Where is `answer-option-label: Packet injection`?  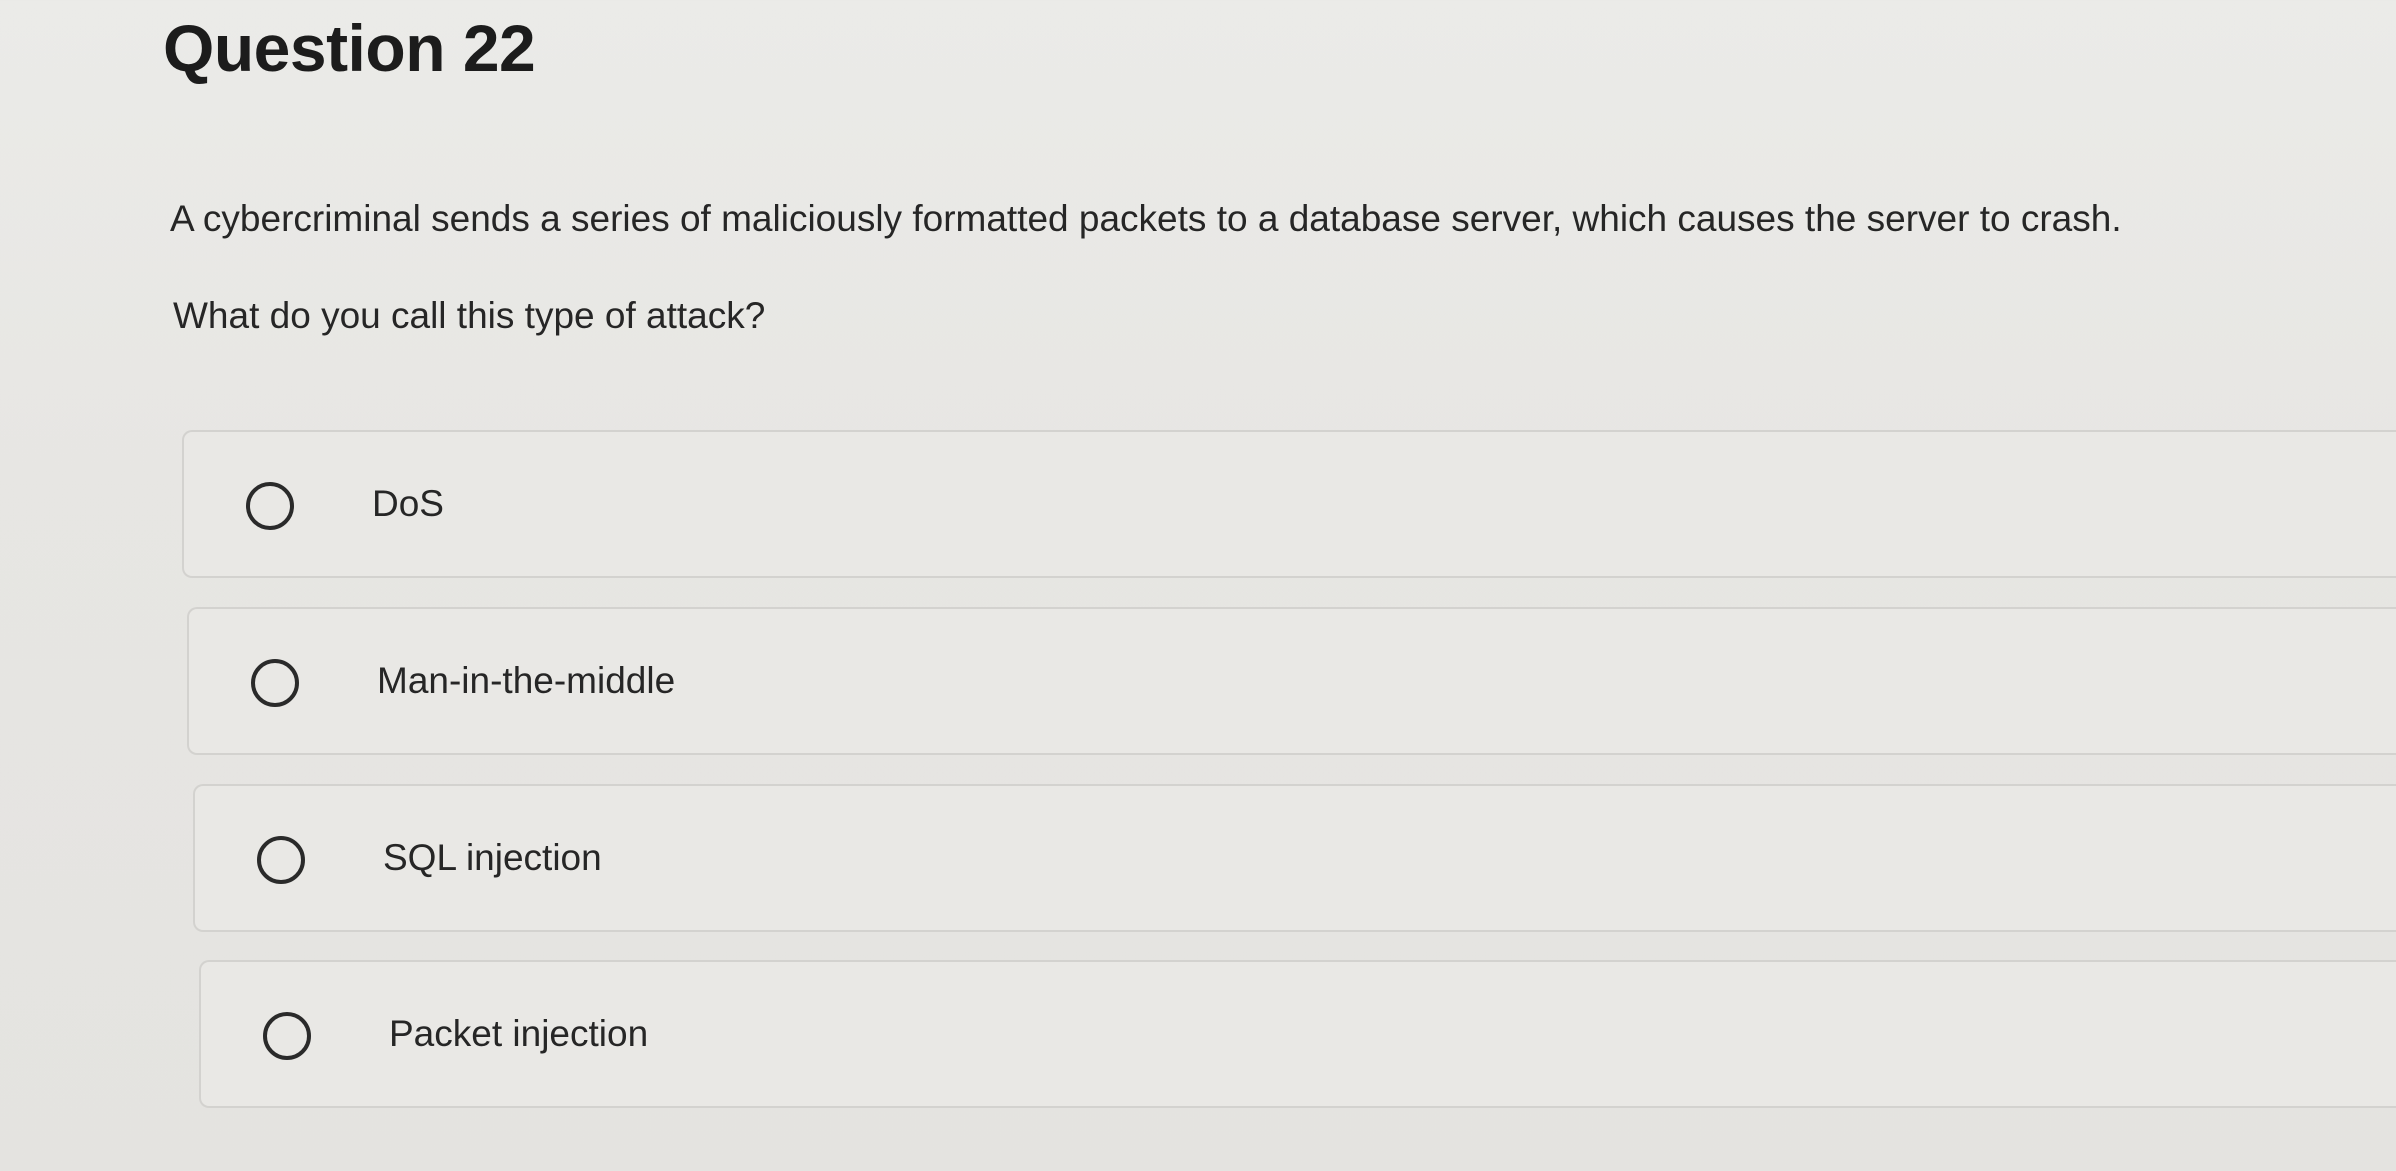 answer-option-label: Packet injection is located at coordinates (519, 1033).